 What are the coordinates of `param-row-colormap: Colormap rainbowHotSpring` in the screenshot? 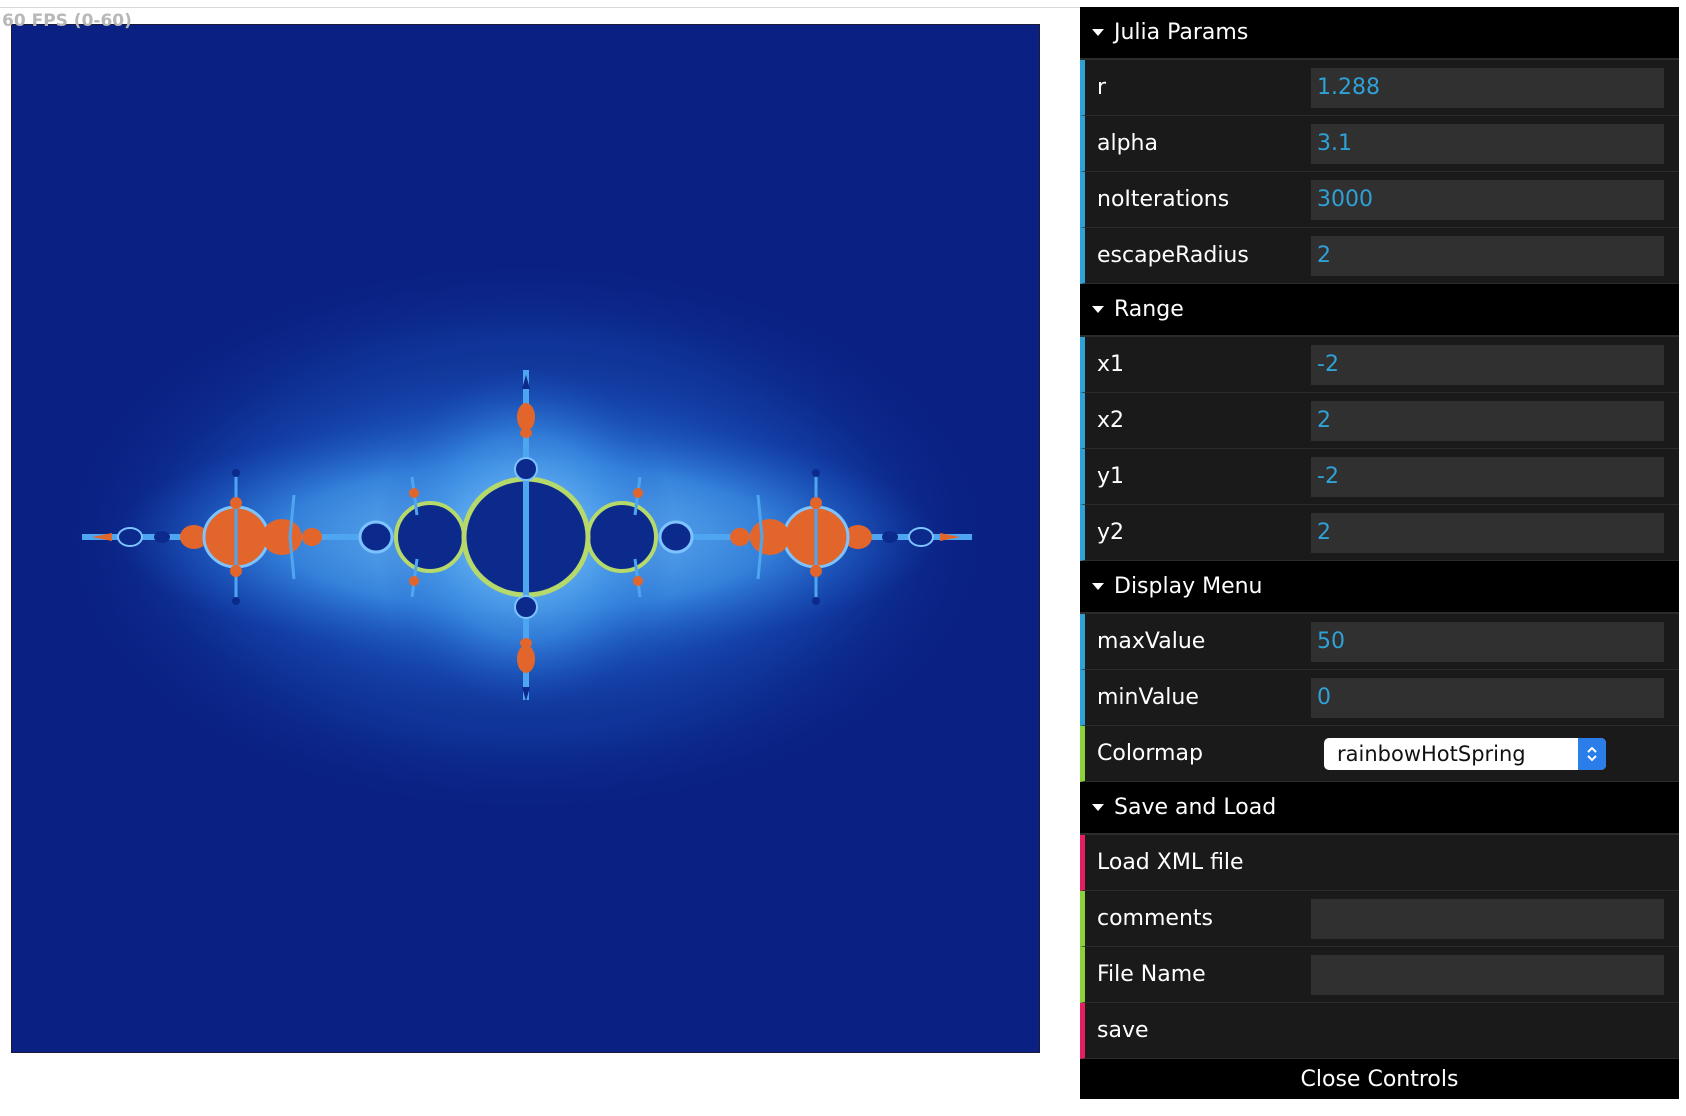 It's located at (1379, 754).